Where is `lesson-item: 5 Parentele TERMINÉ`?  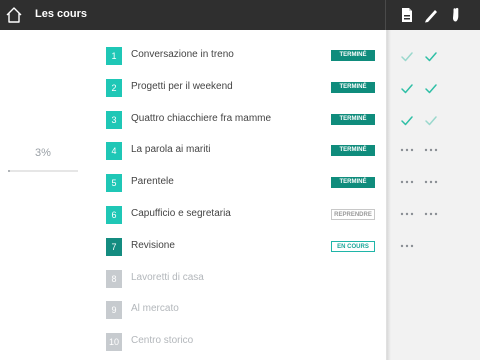 lesson-item: 5 Parentele TERMINÉ is located at coordinates (245, 183).